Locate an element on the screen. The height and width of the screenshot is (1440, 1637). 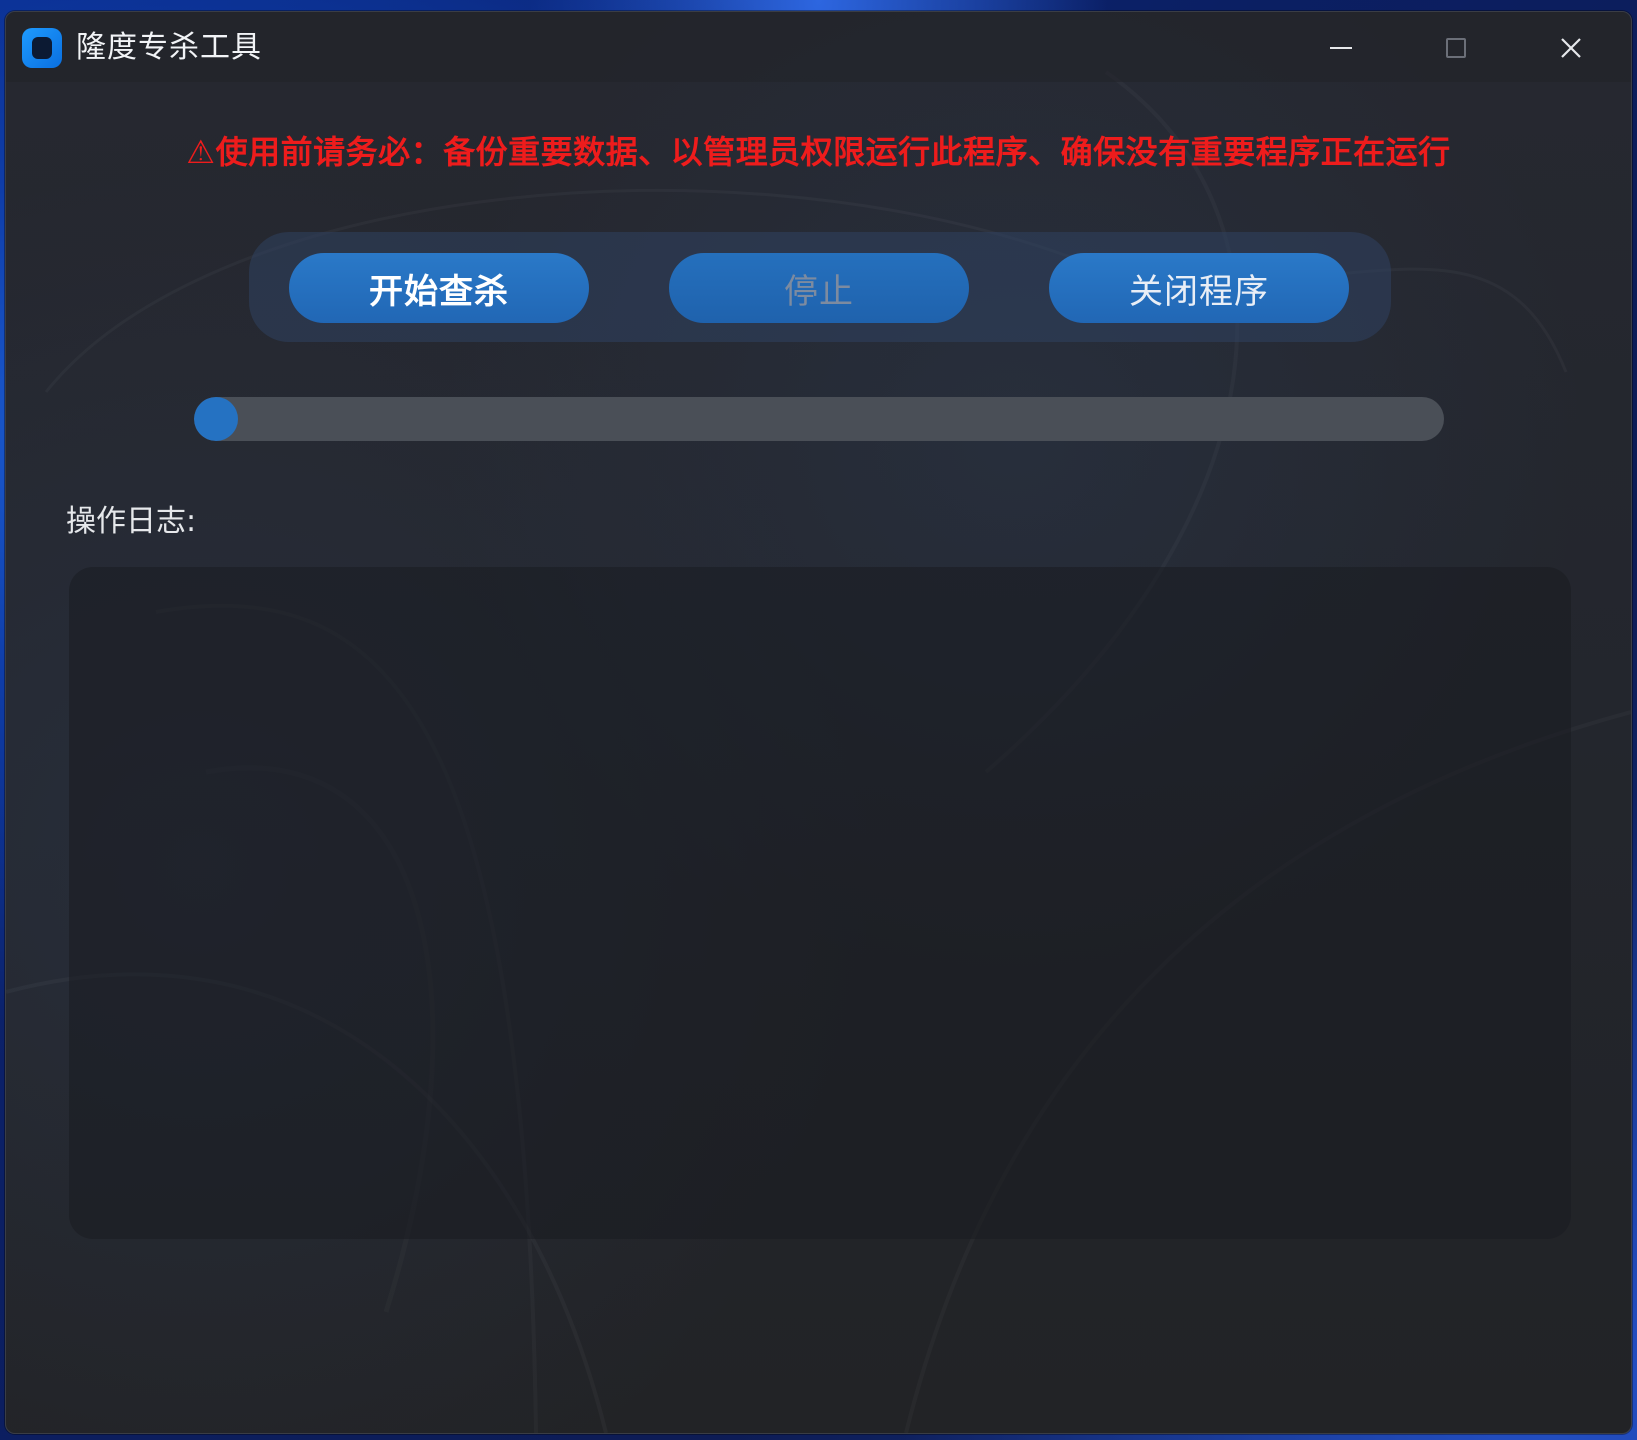
window-title: 隆度专杀工具 is located at coordinates (169, 47).